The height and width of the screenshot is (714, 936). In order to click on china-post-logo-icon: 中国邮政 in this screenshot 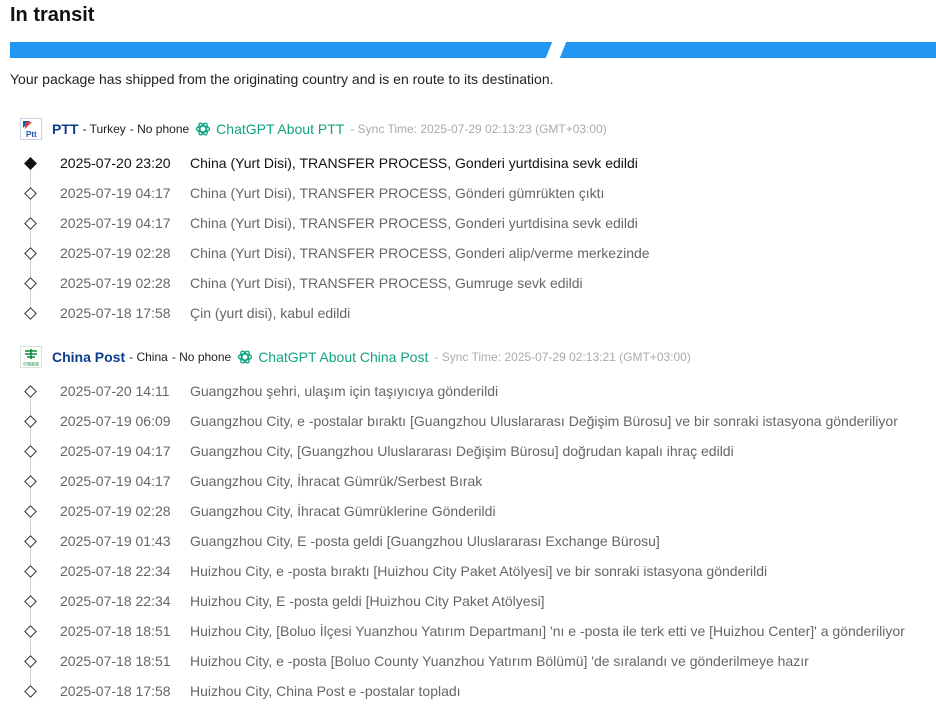, I will do `click(31, 357)`.